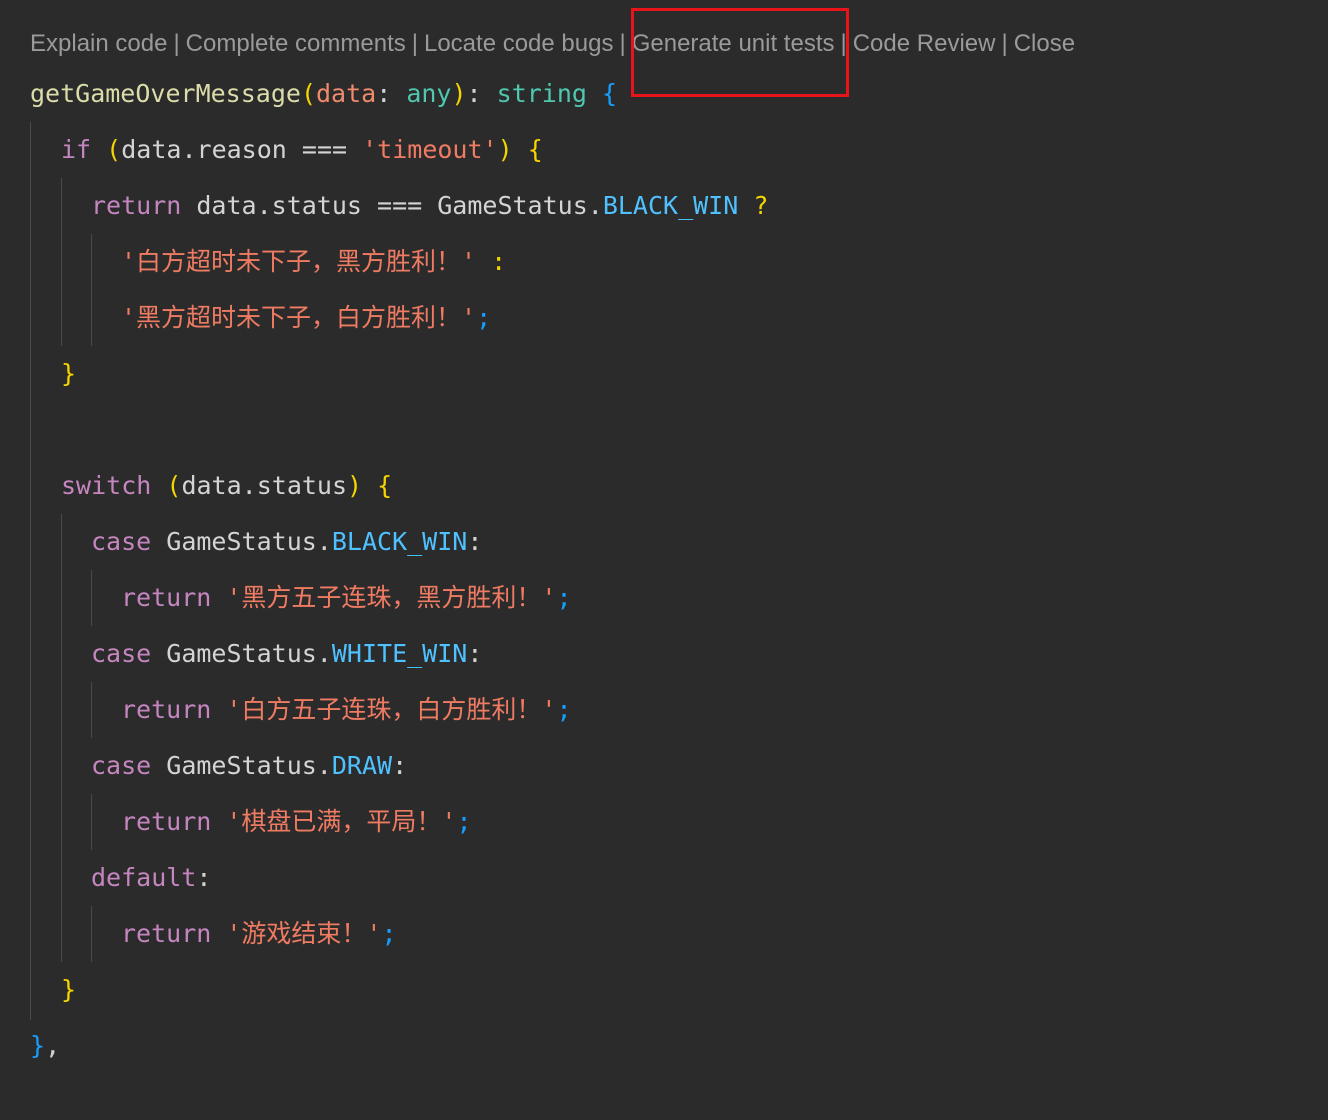 Image resolution: width=1328 pixels, height=1120 pixels. What do you see at coordinates (399, 653) in the screenshot?
I see `enum-member: WHITE_WIN` at bounding box center [399, 653].